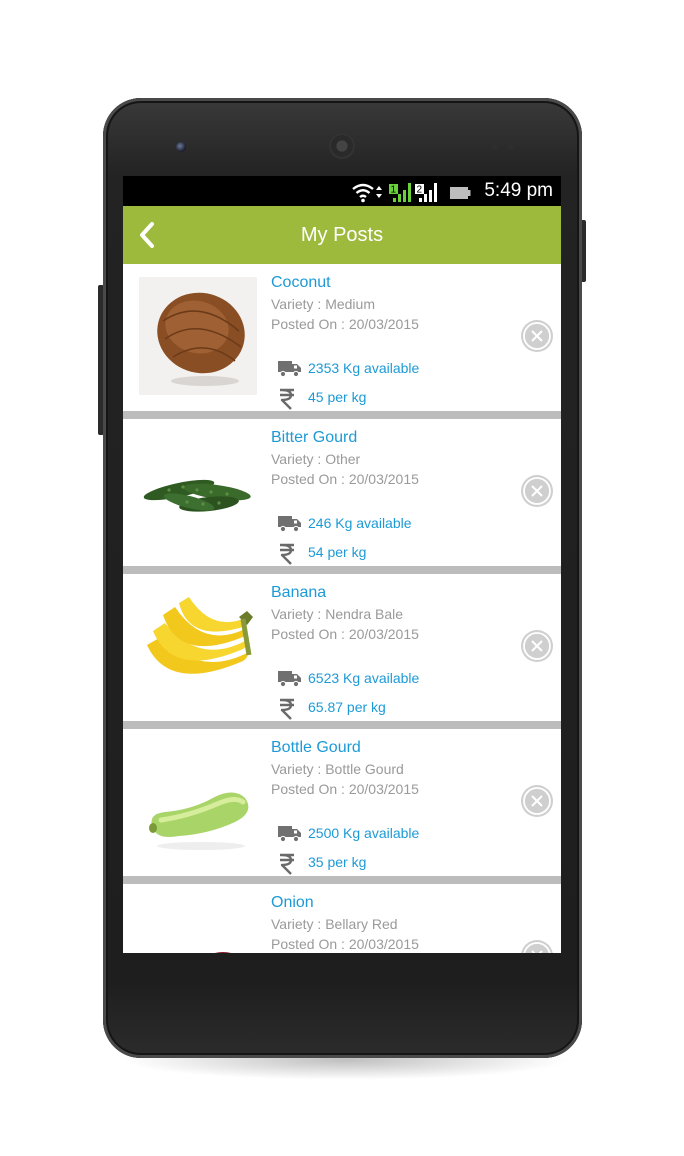 This screenshot has width=684, height=1156. I want to click on battery-icon, so click(460, 193).